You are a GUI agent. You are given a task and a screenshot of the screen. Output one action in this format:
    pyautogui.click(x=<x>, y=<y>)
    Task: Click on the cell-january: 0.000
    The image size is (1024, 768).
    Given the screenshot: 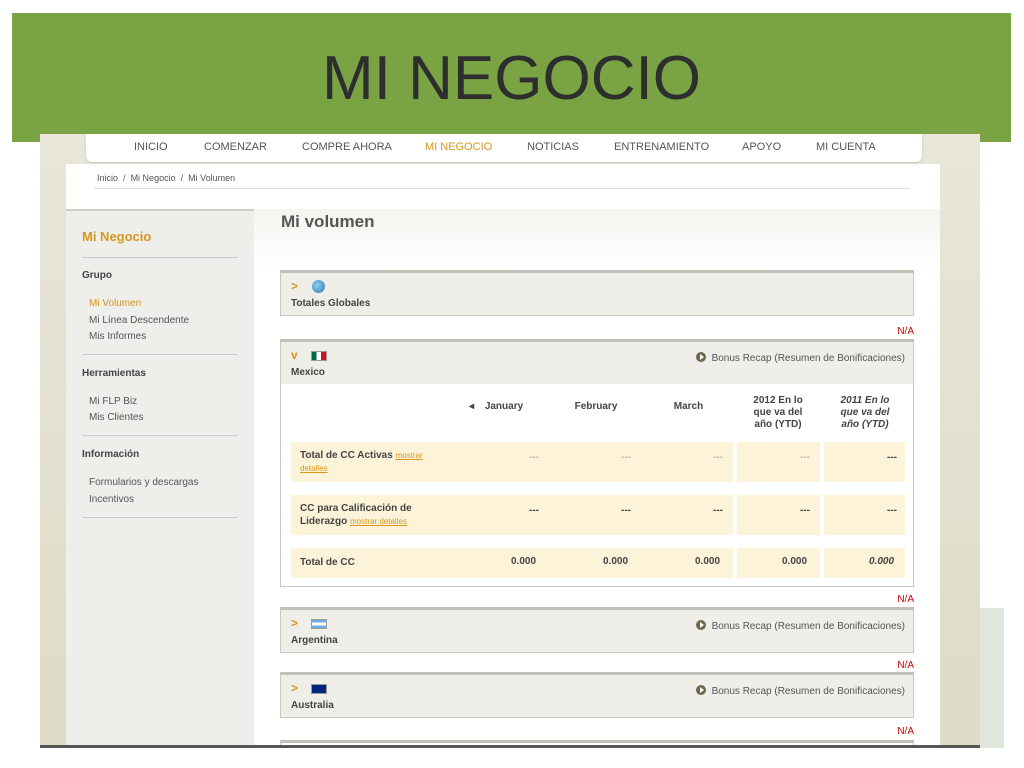 What is the action you would take?
    pyautogui.click(x=524, y=561)
    